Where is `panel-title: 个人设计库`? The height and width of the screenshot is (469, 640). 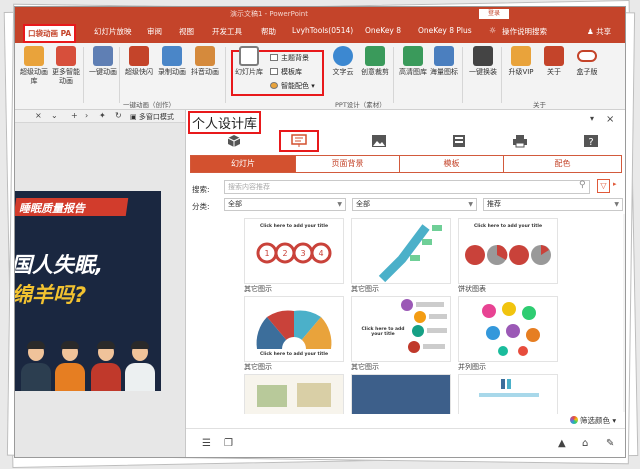 panel-title: 个人设计库 is located at coordinates (225, 122).